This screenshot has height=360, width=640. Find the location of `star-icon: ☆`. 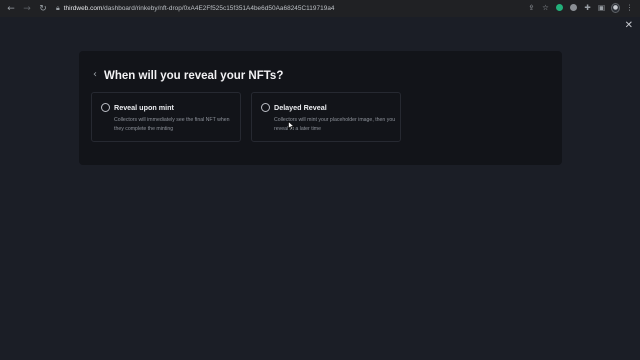

star-icon: ☆ is located at coordinates (545, 7).